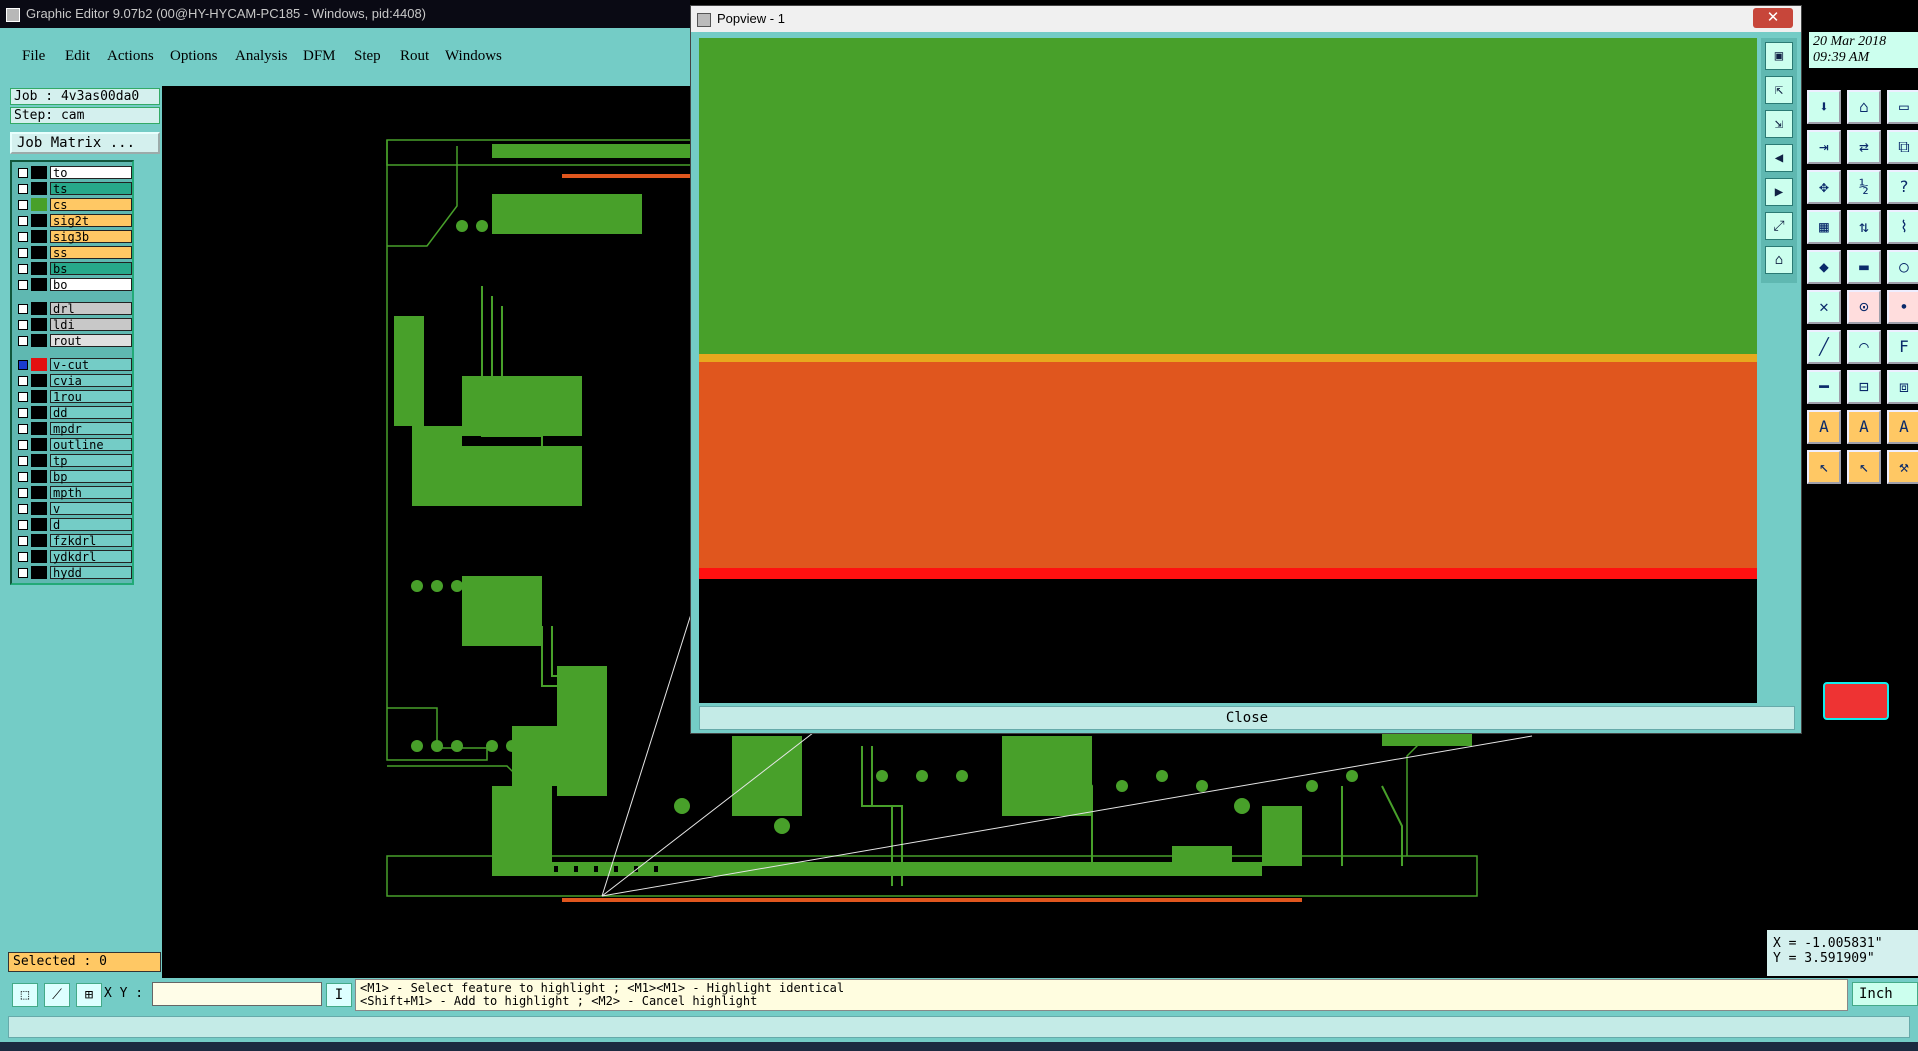  I want to click on popview-close-x-button: ✕, so click(1773, 18).